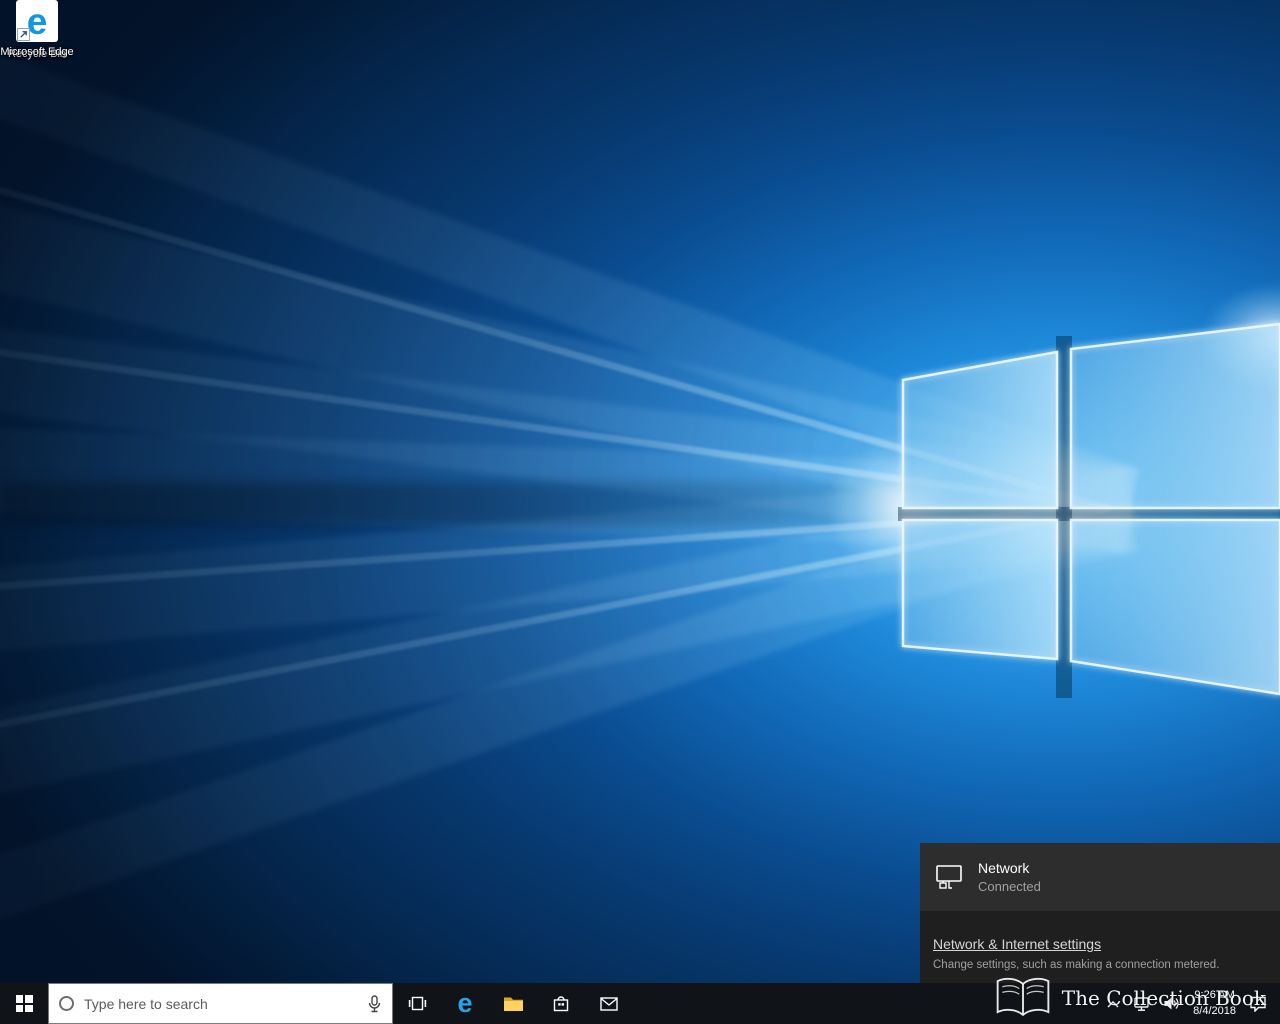  Describe the element at coordinates (23, 34) in the screenshot. I see `shortcut-arrow-icon` at that location.